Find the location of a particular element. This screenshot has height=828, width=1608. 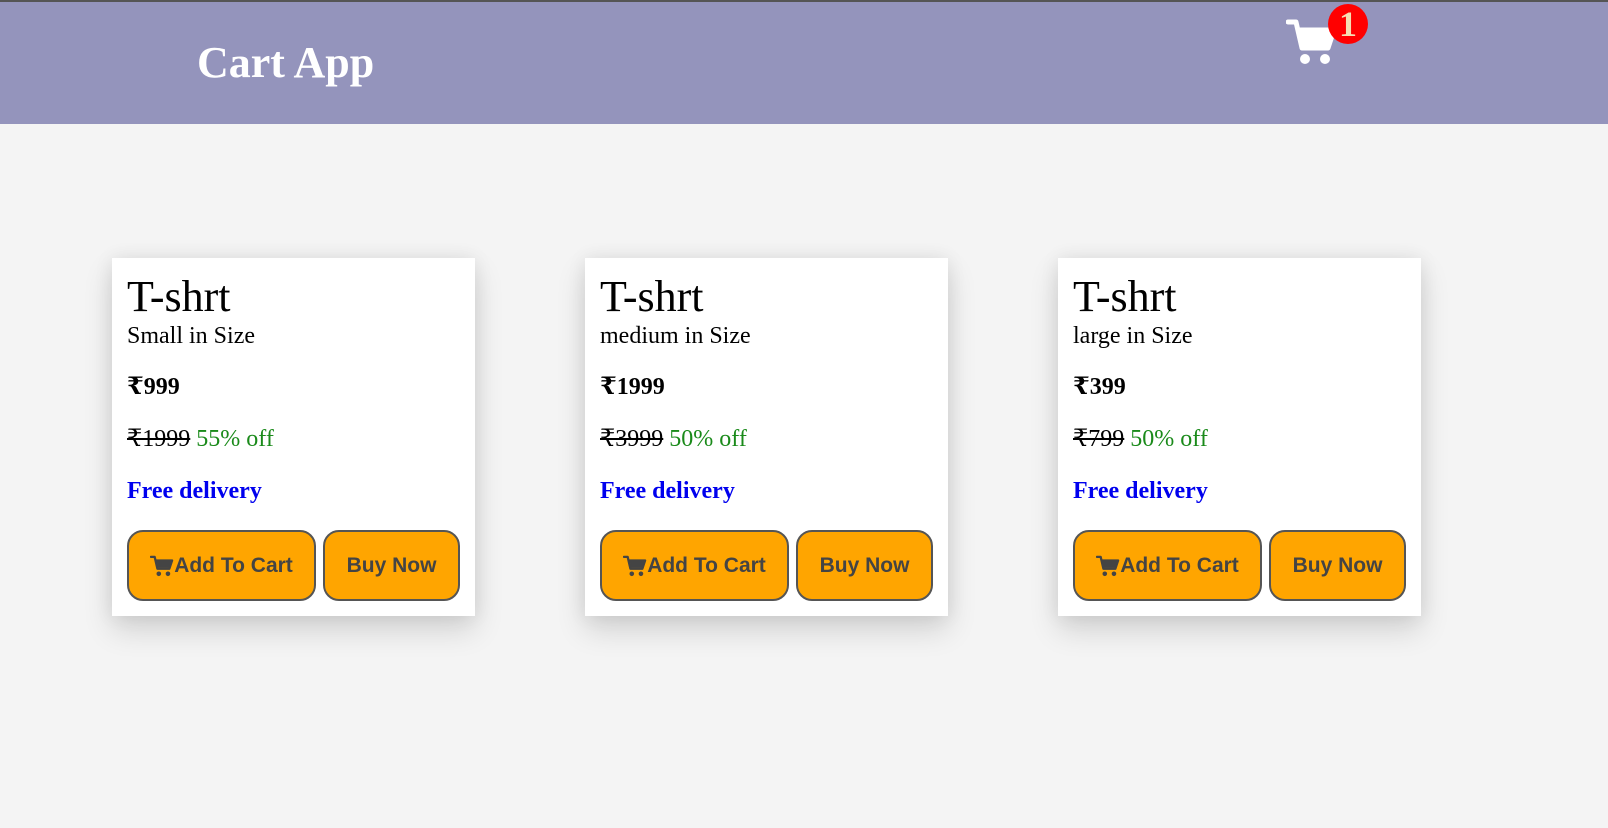

price-comparison: ₹1999 55% off is located at coordinates (200, 439).